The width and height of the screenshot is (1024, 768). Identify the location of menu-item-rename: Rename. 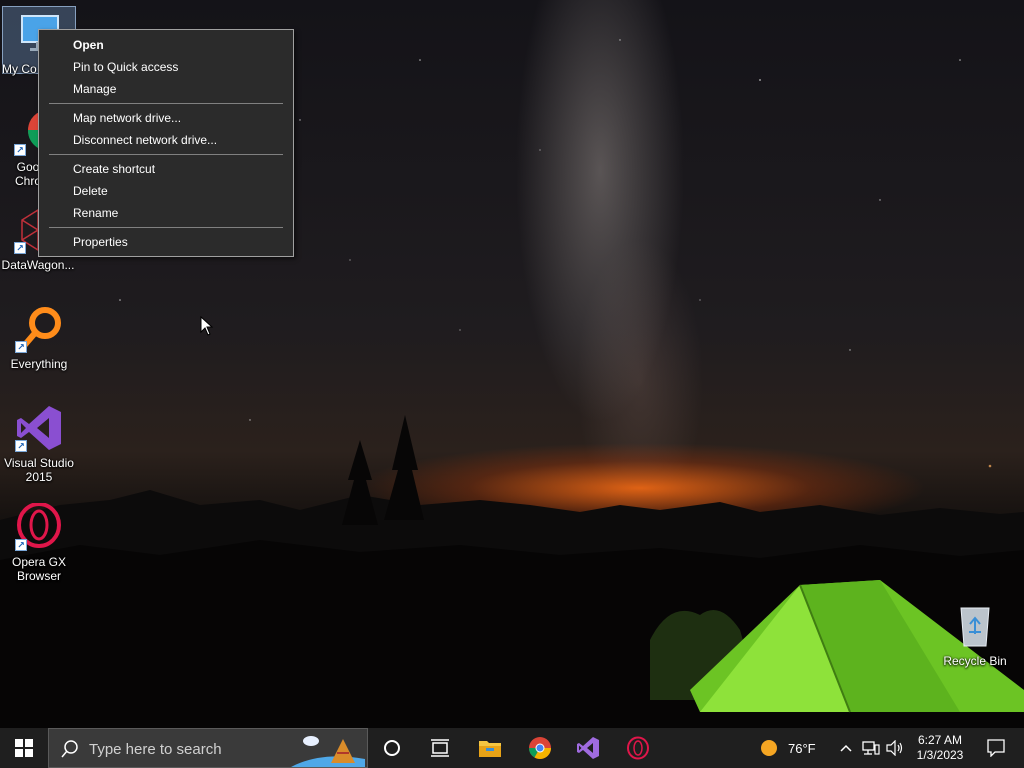
(166, 213).